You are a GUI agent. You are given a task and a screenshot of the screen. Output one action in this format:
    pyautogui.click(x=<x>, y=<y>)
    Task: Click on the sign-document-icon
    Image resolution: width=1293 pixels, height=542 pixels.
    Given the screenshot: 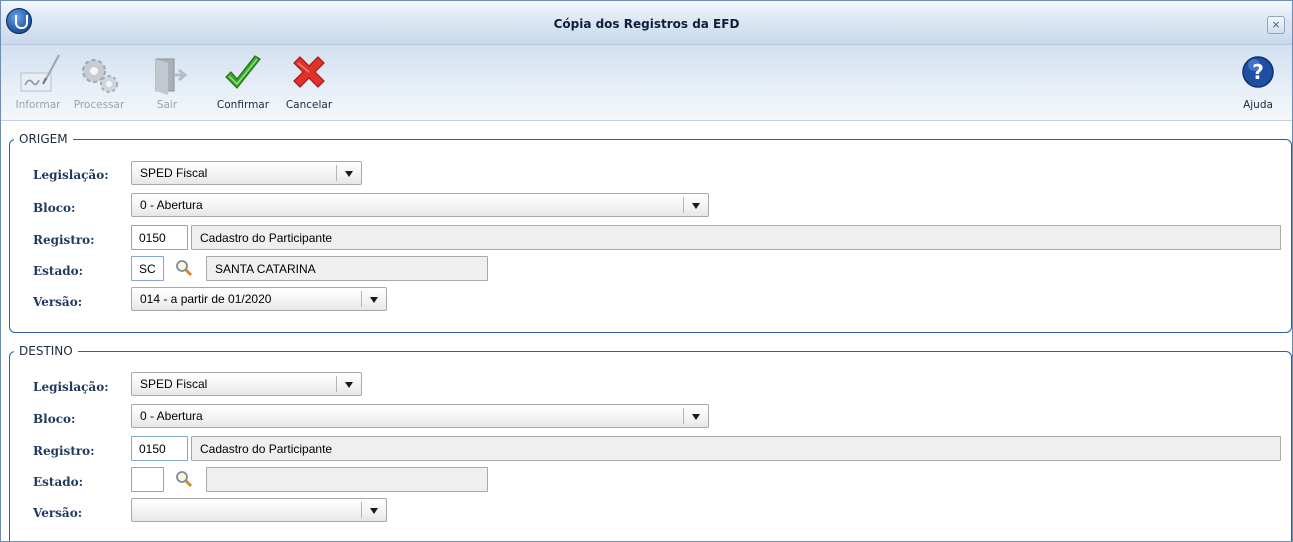 What is the action you would take?
    pyautogui.click(x=40, y=73)
    